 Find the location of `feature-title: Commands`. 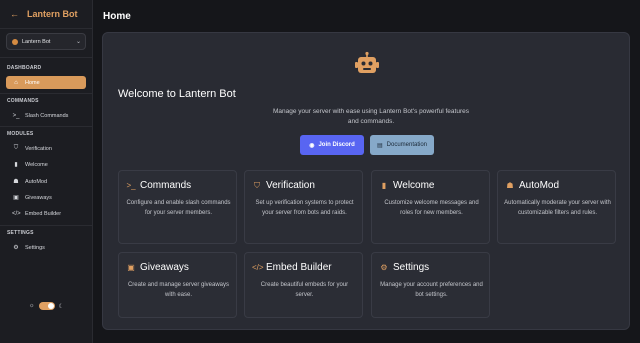

feature-title: Commands is located at coordinates (166, 185).